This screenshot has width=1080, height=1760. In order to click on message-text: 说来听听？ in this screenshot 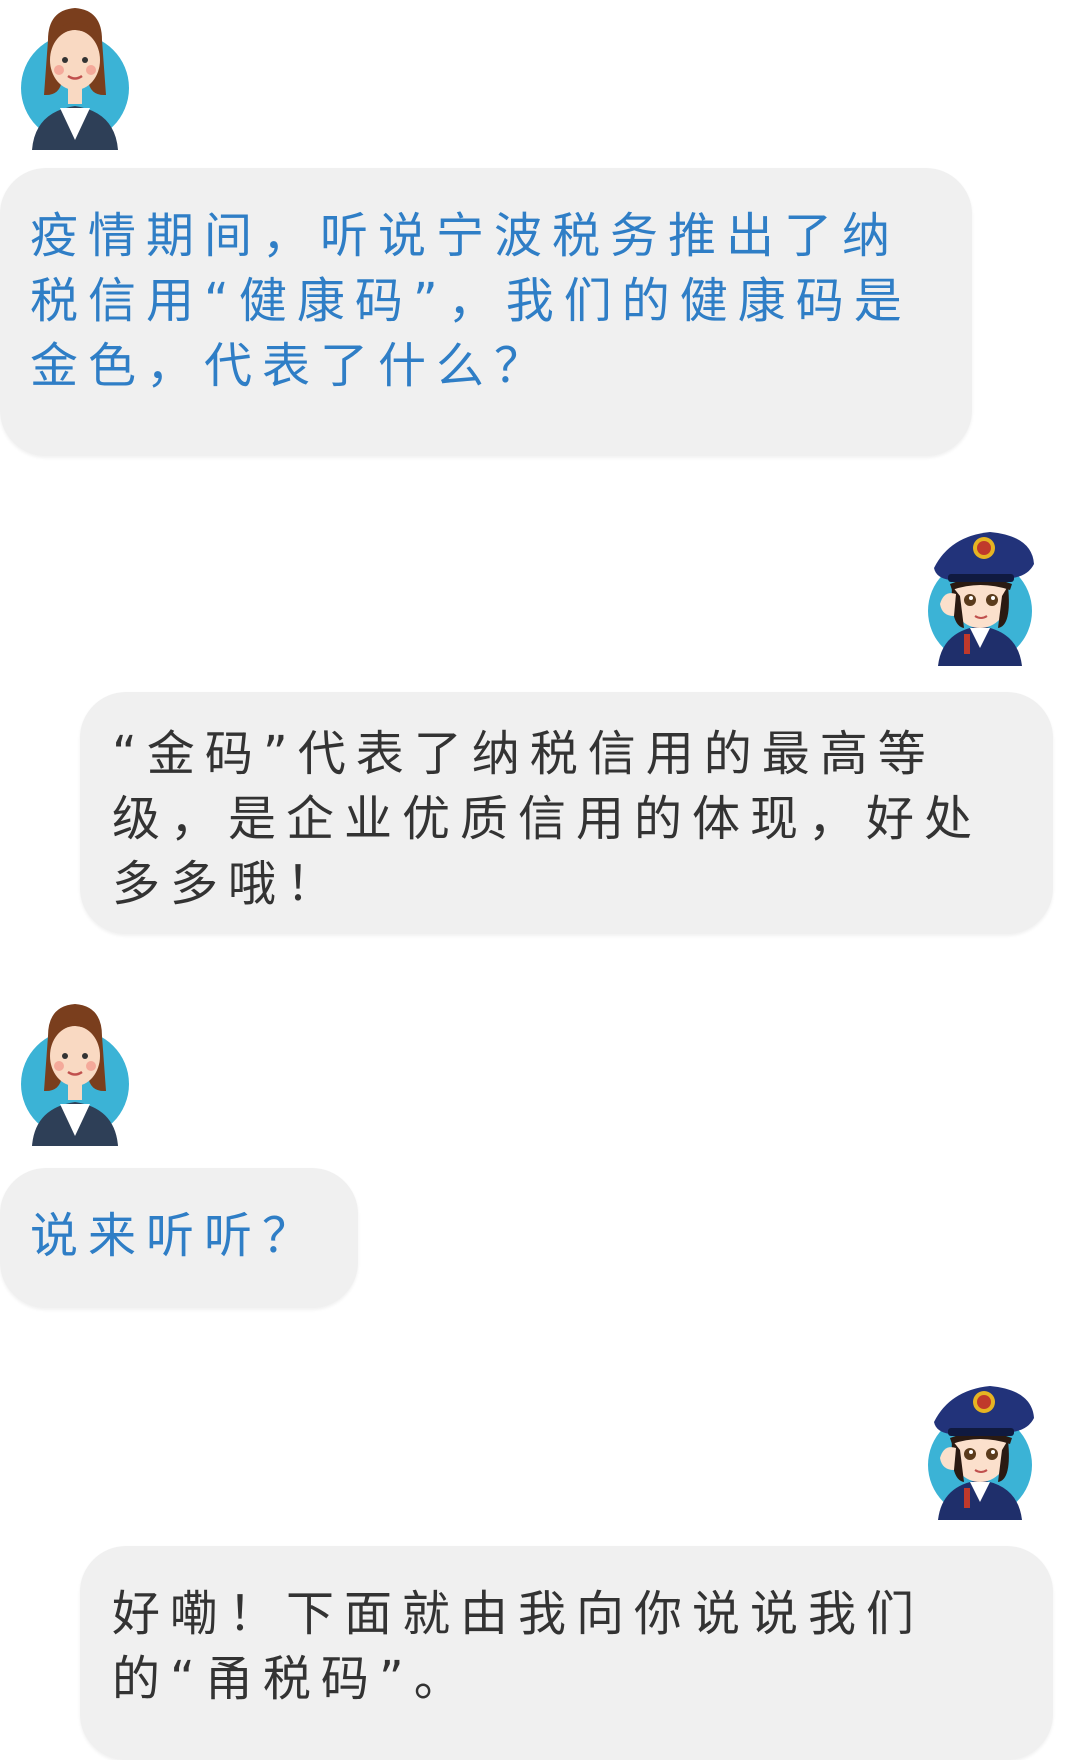, I will do `click(175, 1236)`.